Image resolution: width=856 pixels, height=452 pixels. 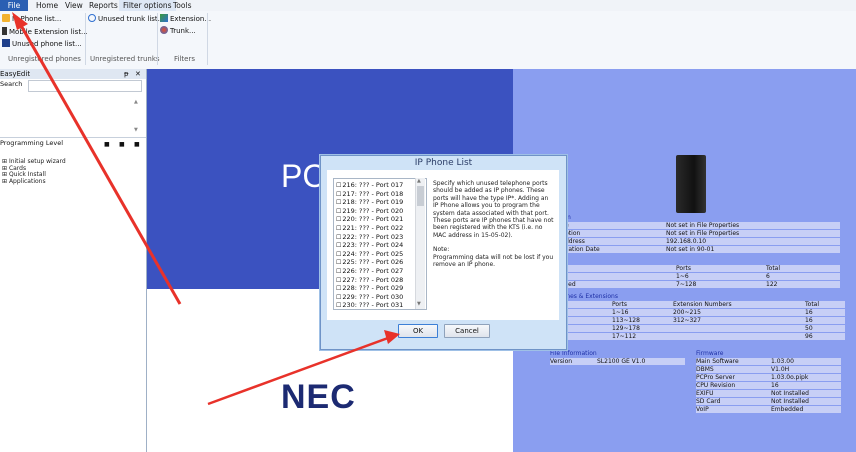 I want to click on arrow-to-ip-phone-list, so click(x=99, y=163).